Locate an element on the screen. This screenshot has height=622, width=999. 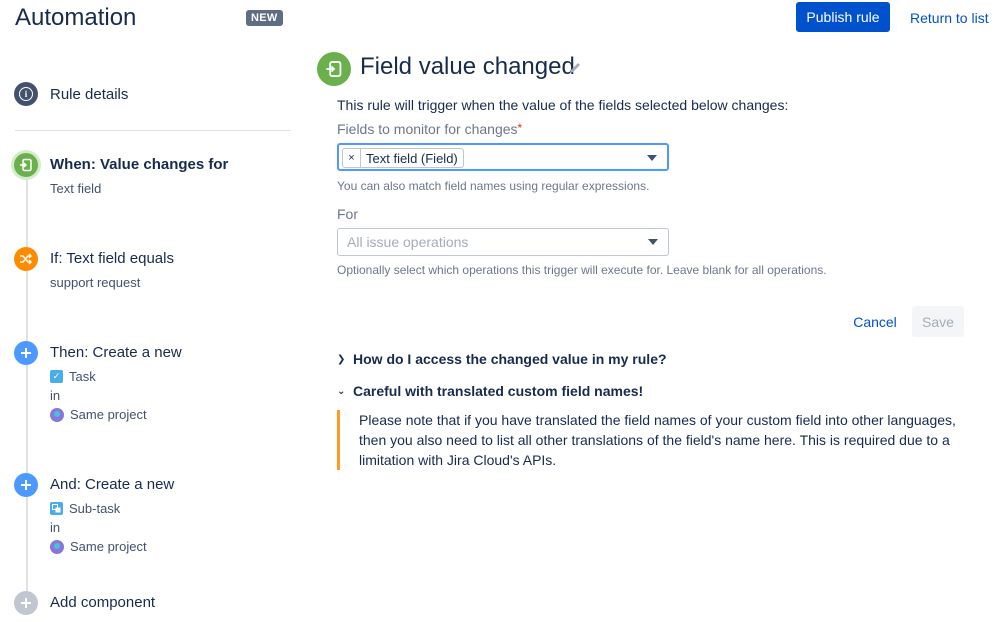
save-button: Save is located at coordinates (938, 321).